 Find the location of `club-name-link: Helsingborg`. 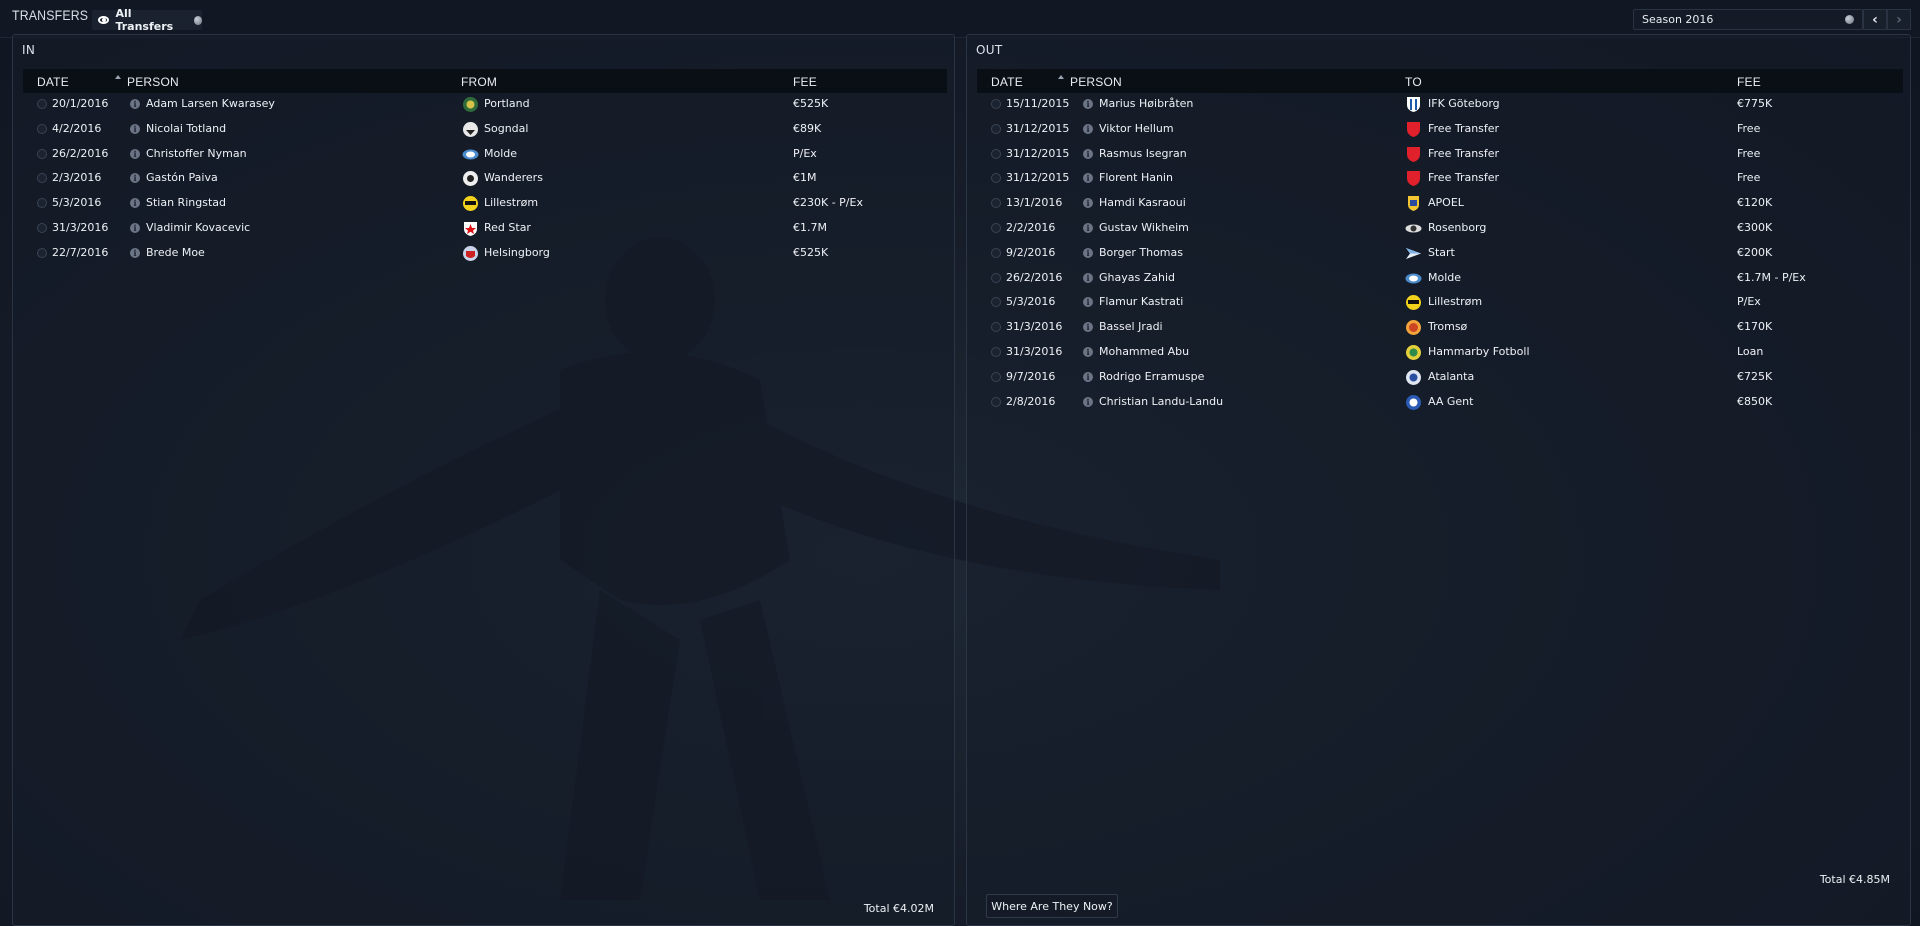

club-name-link: Helsingborg is located at coordinates (517, 252).